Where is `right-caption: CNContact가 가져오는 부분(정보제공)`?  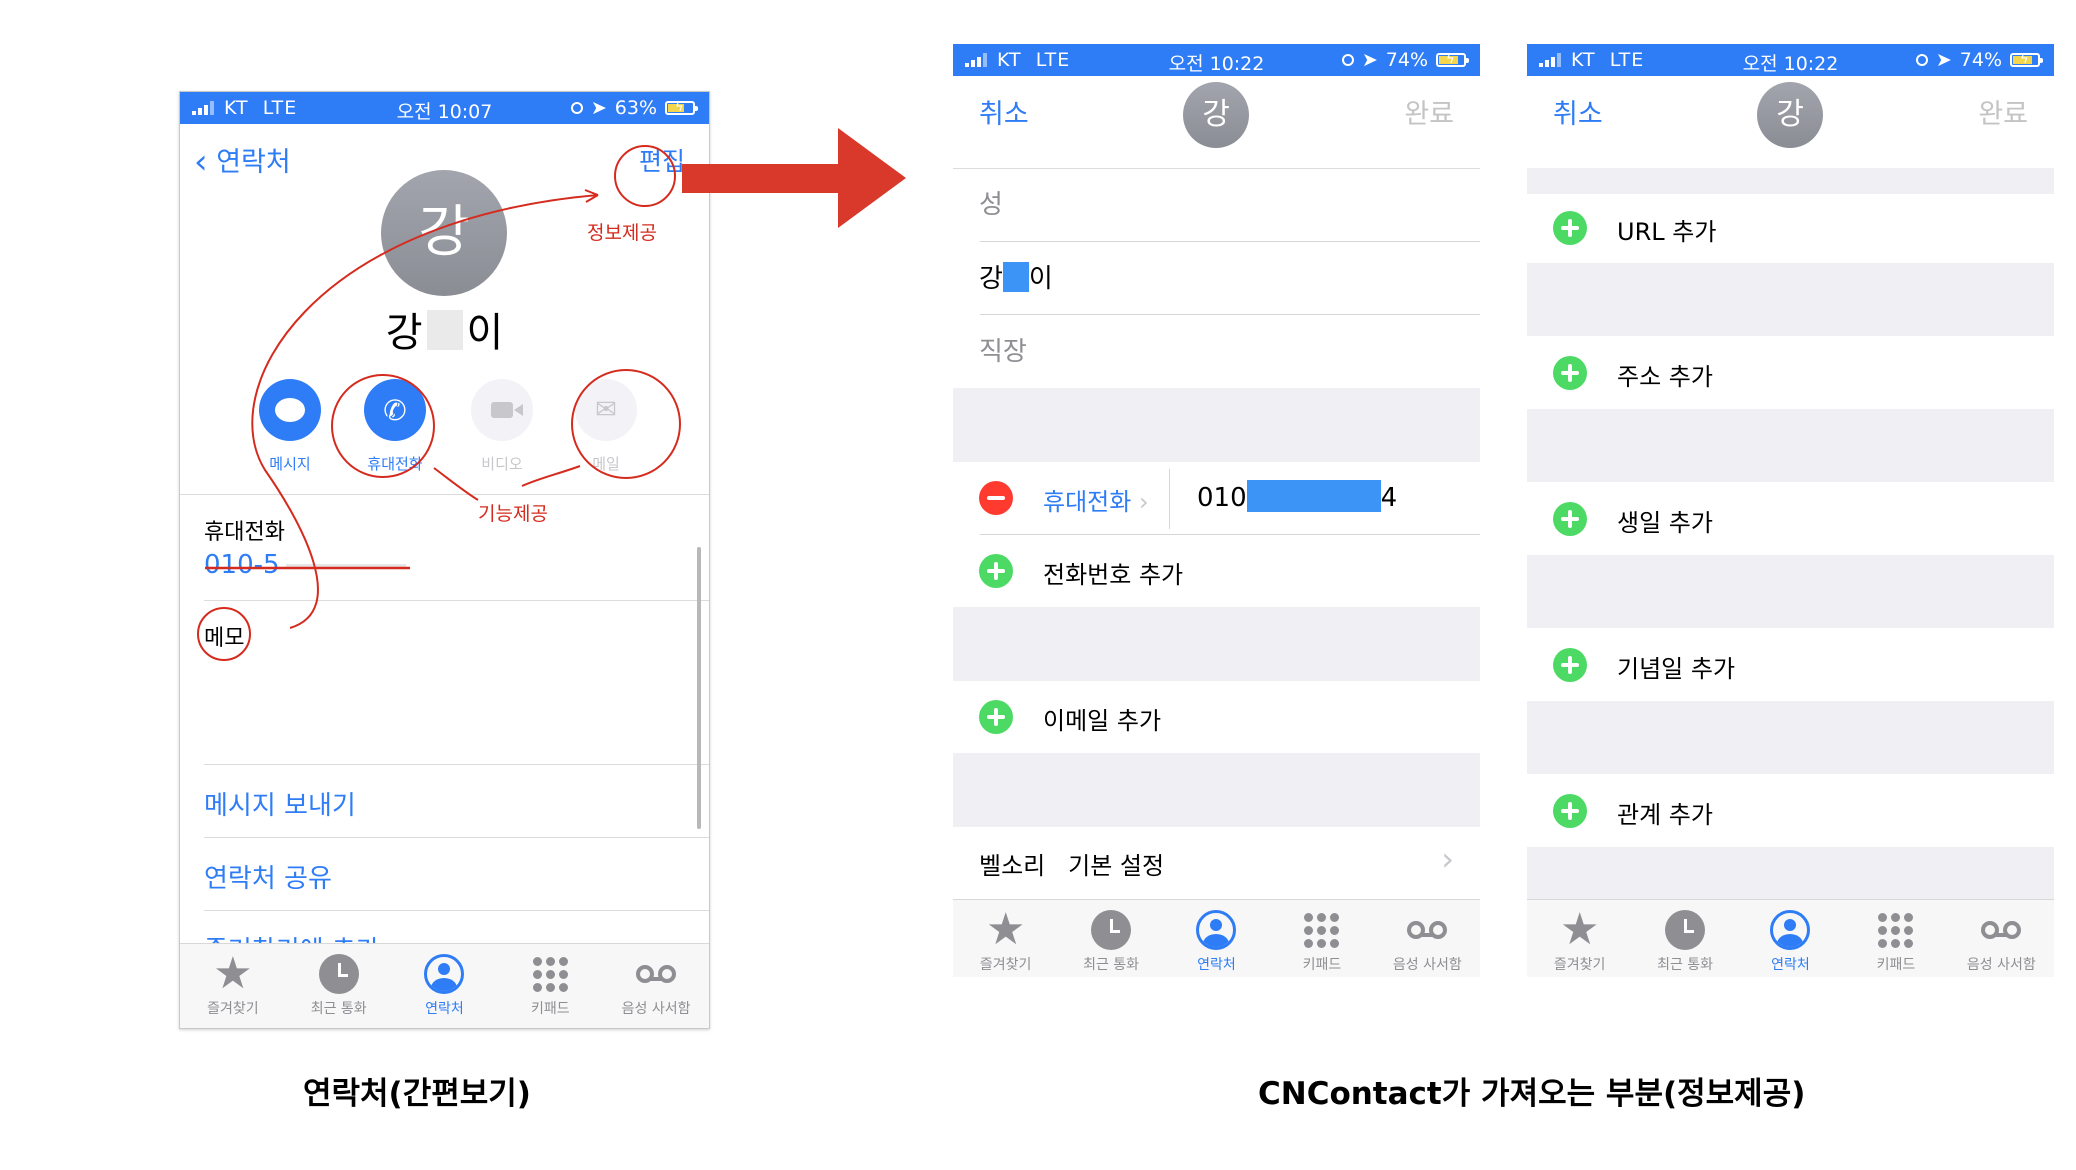
right-caption: CNContact가 가져오는 부분(정보제공) is located at coordinates (1532, 1094).